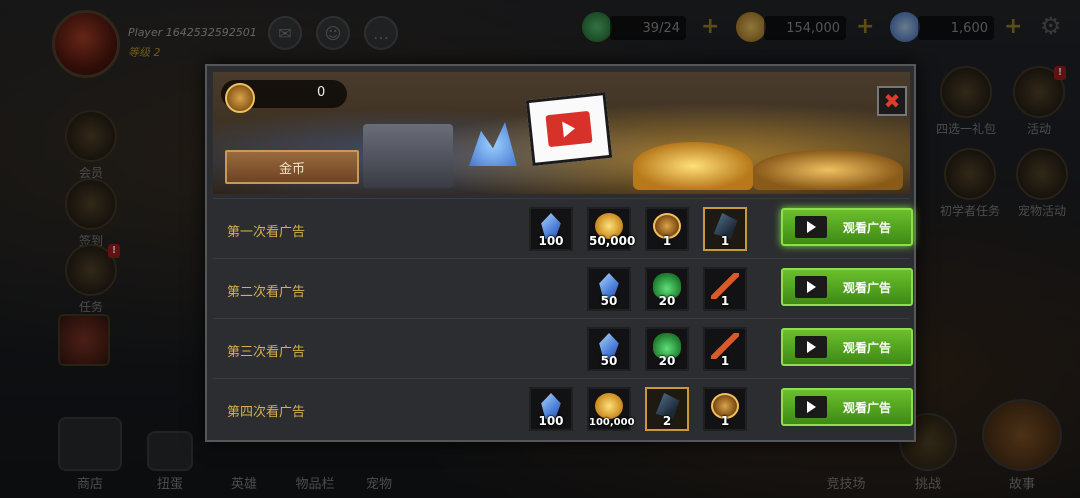 This screenshot has height=498, width=1080. I want to click on gold-coin-icon, so click(609, 406).